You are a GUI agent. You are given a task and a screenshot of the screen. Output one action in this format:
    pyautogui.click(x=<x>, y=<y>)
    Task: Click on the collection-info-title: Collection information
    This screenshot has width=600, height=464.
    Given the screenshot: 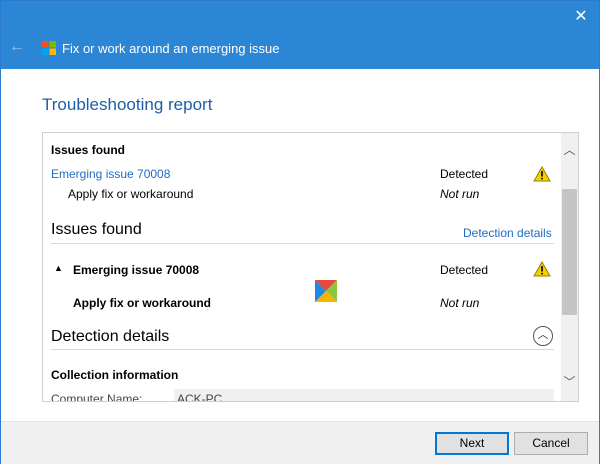 What is the action you would take?
    pyautogui.click(x=115, y=375)
    